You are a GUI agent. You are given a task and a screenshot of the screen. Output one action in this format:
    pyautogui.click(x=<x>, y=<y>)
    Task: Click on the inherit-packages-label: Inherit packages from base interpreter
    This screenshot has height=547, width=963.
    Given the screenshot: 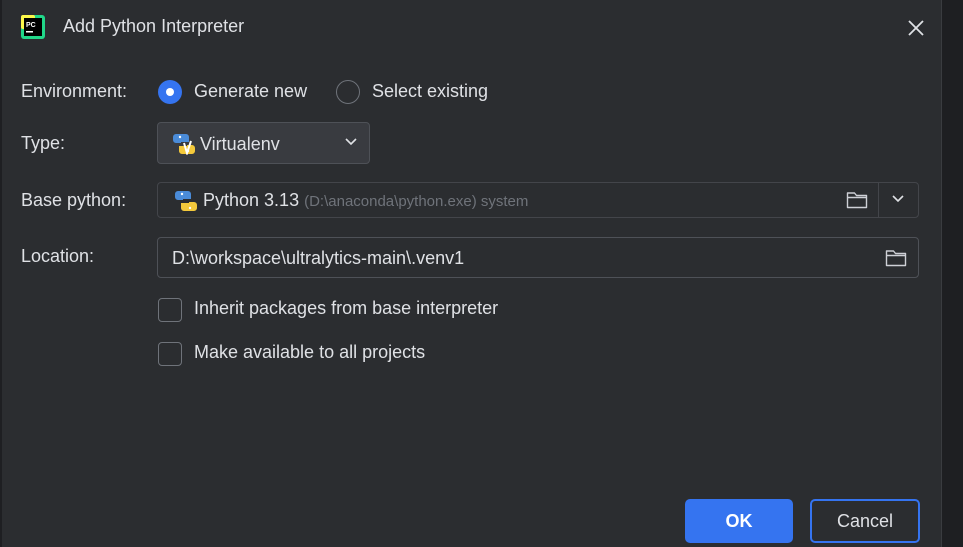 What is the action you would take?
    pyautogui.click(x=346, y=308)
    